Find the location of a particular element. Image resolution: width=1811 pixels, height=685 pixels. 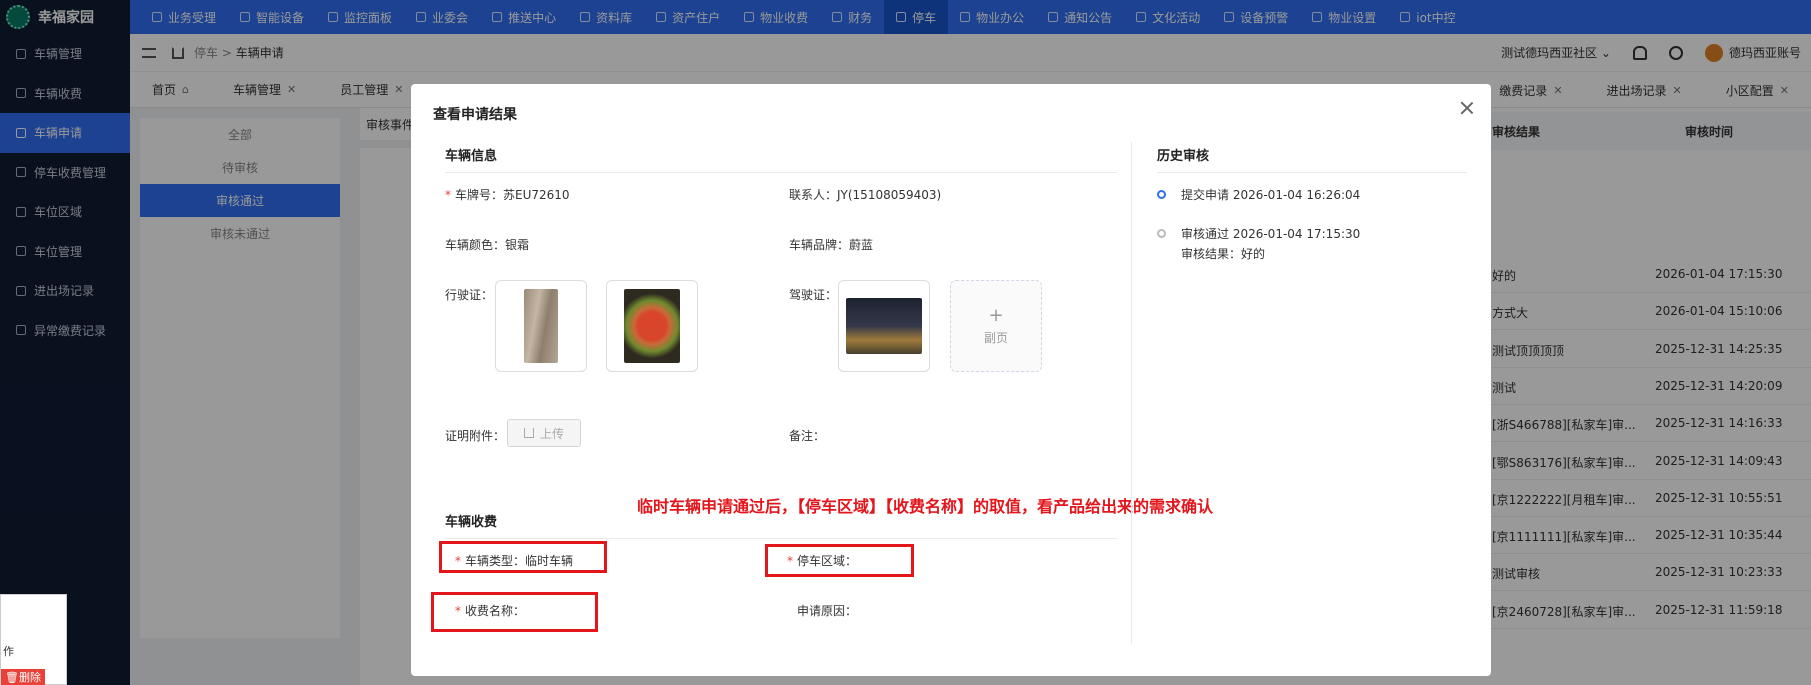

trash-icon: 🗑 is located at coordinates (12, 677).